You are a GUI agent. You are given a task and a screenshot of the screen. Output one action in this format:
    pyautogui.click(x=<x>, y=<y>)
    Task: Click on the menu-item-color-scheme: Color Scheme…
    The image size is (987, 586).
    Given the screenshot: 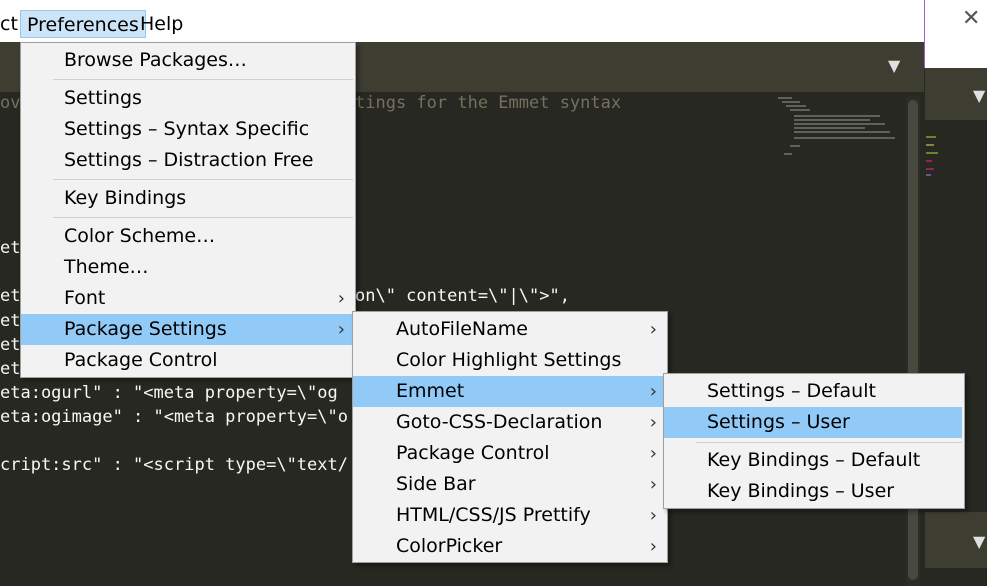 What is the action you would take?
    pyautogui.click(x=188, y=236)
    